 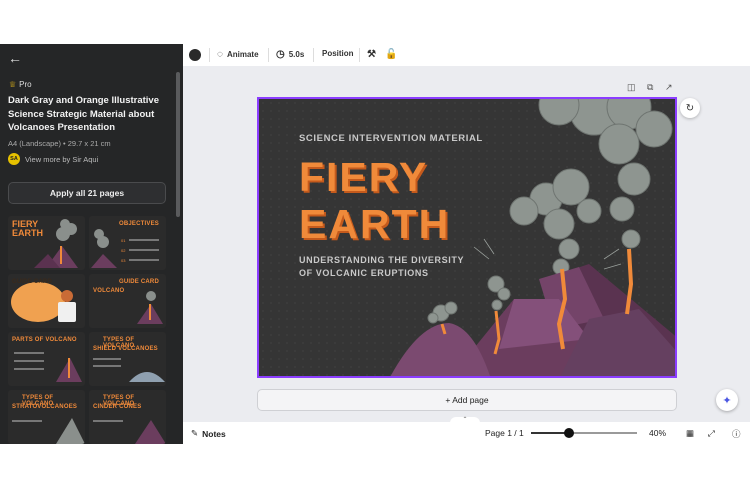 I want to click on lock-icon: 🔓, so click(x=391, y=54).